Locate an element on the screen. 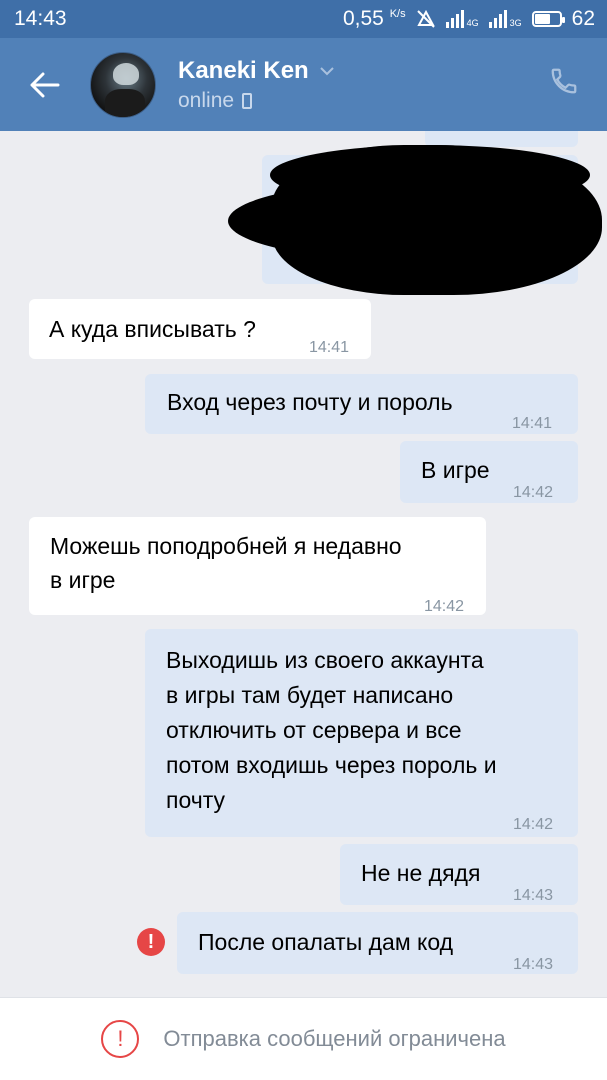  contact-status: online is located at coordinates (206, 100).